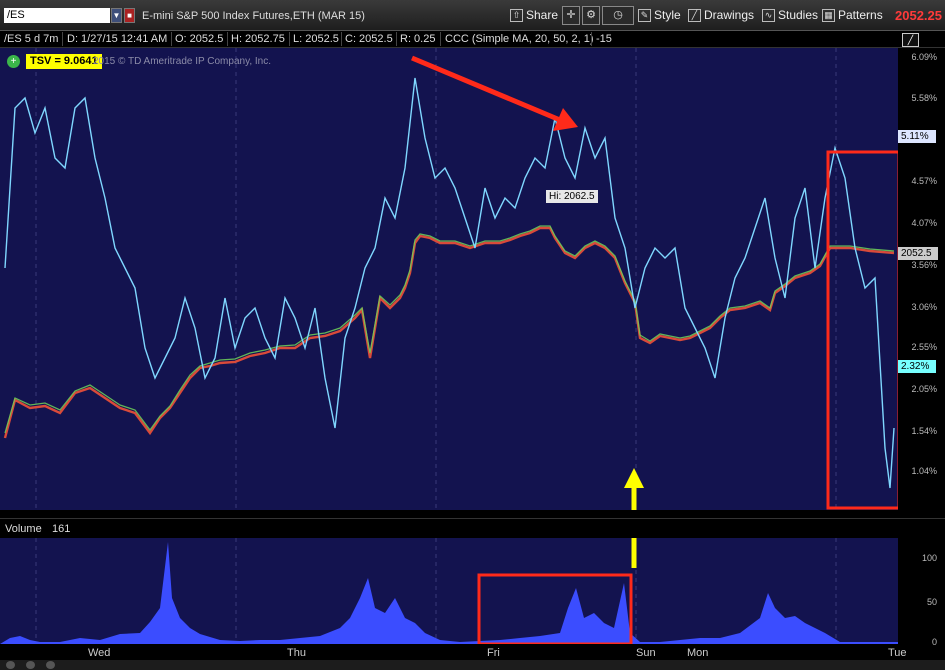  I want to click on clock-icon: ◷, so click(618, 15).